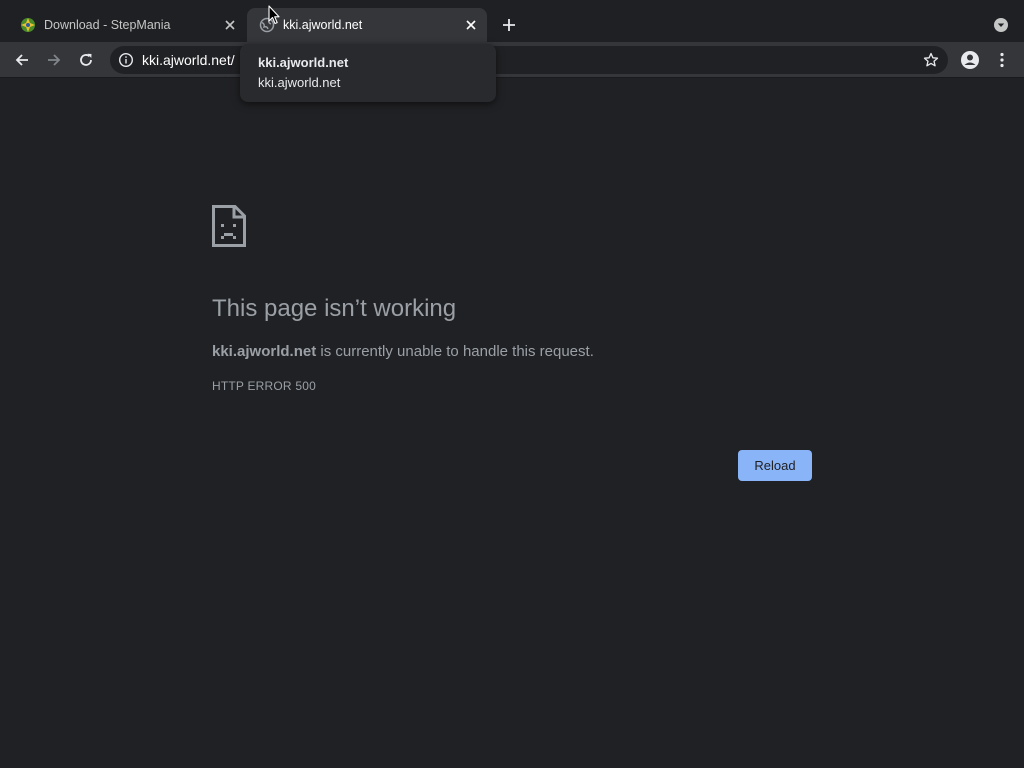 The width and height of the screenshot is (1024, 768). I want to click on back-button, so click(22, 60).